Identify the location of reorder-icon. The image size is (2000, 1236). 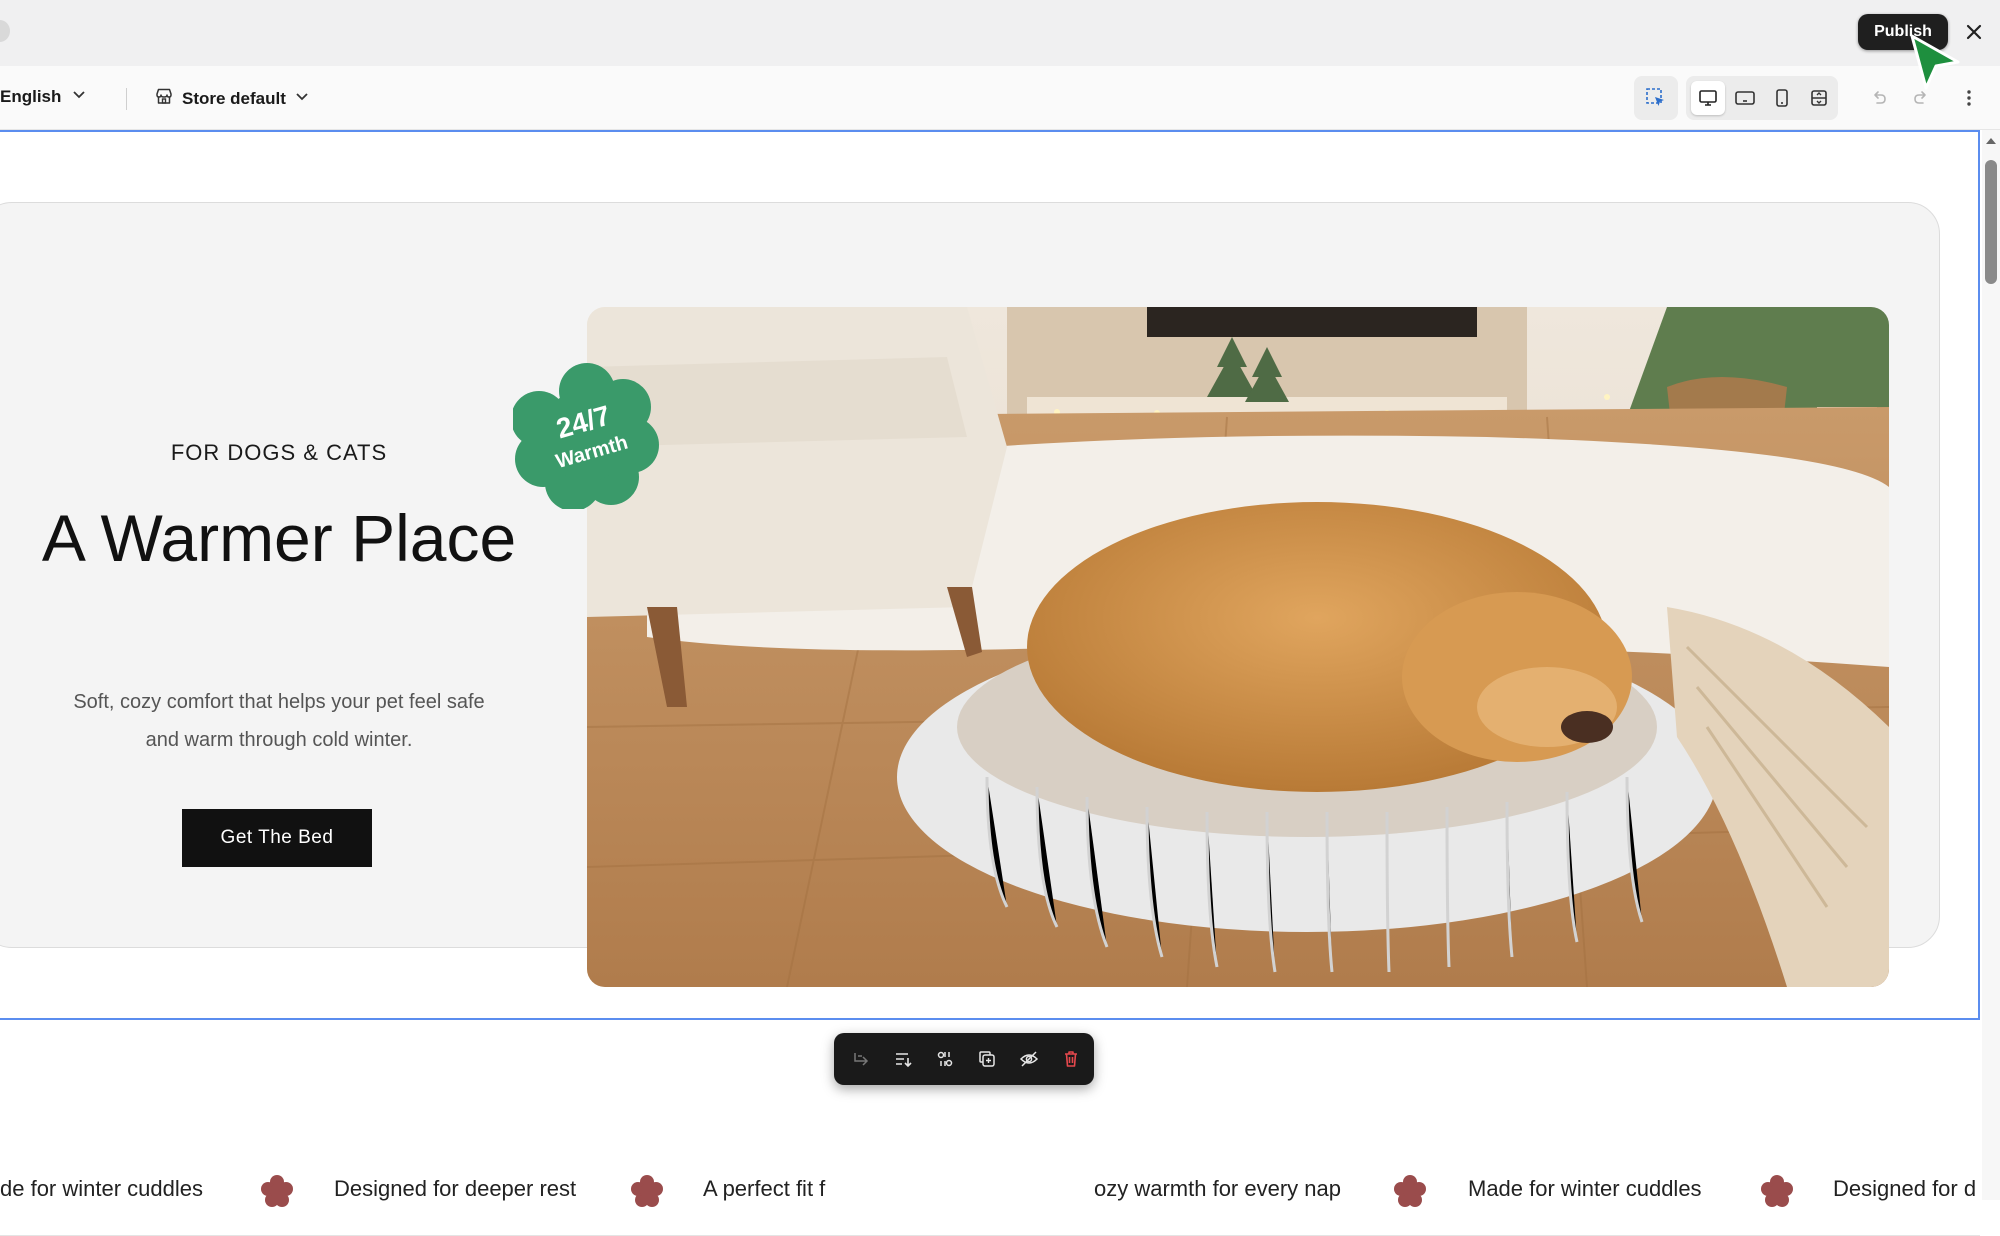
(903, 1059).